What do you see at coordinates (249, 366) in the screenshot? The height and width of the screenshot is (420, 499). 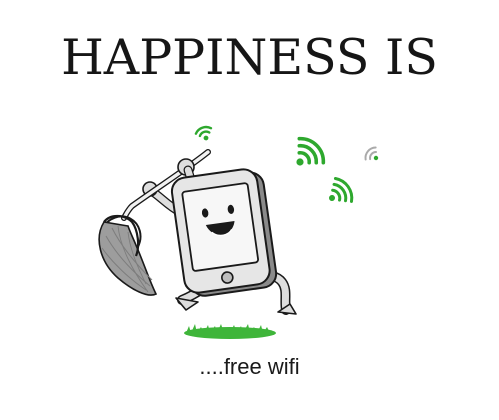 I see `caption: ....free wifi` at bounding box center [249, 366].